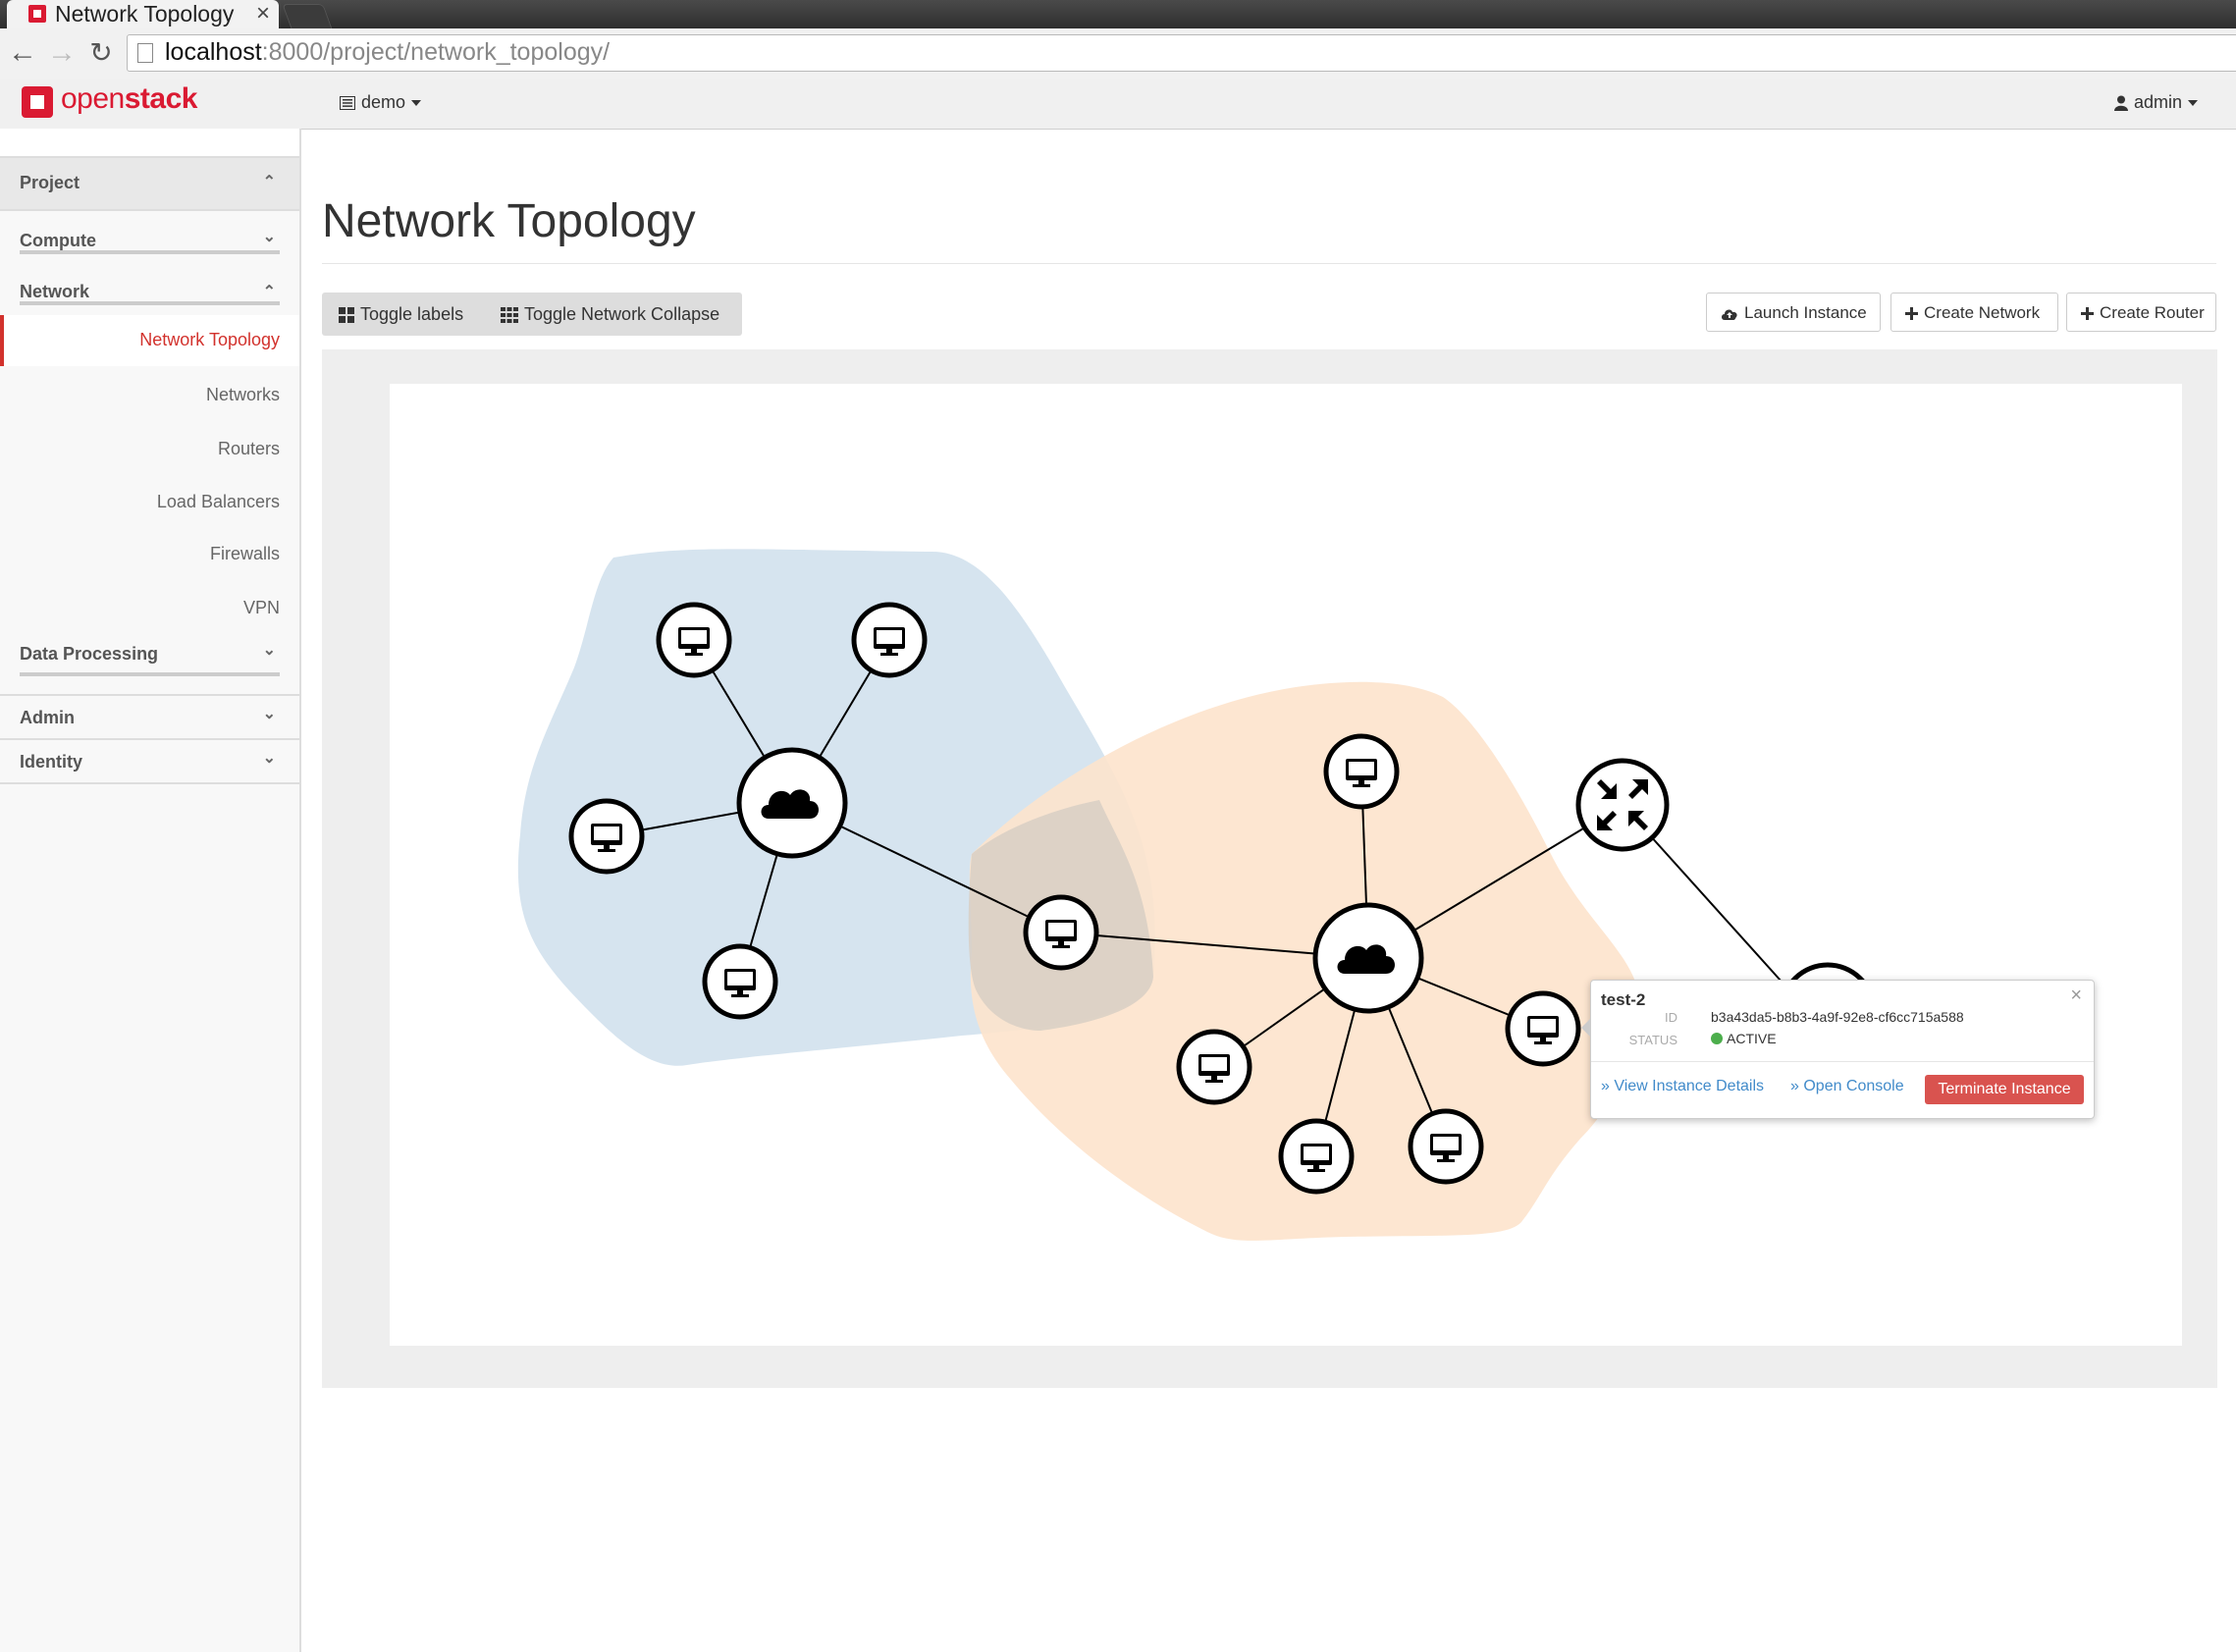 The image size is (2236, 1652). What do you see at coordinates (1623, 805) in the screenshot?
I see `router-node` at bounding box center [1623, 805].